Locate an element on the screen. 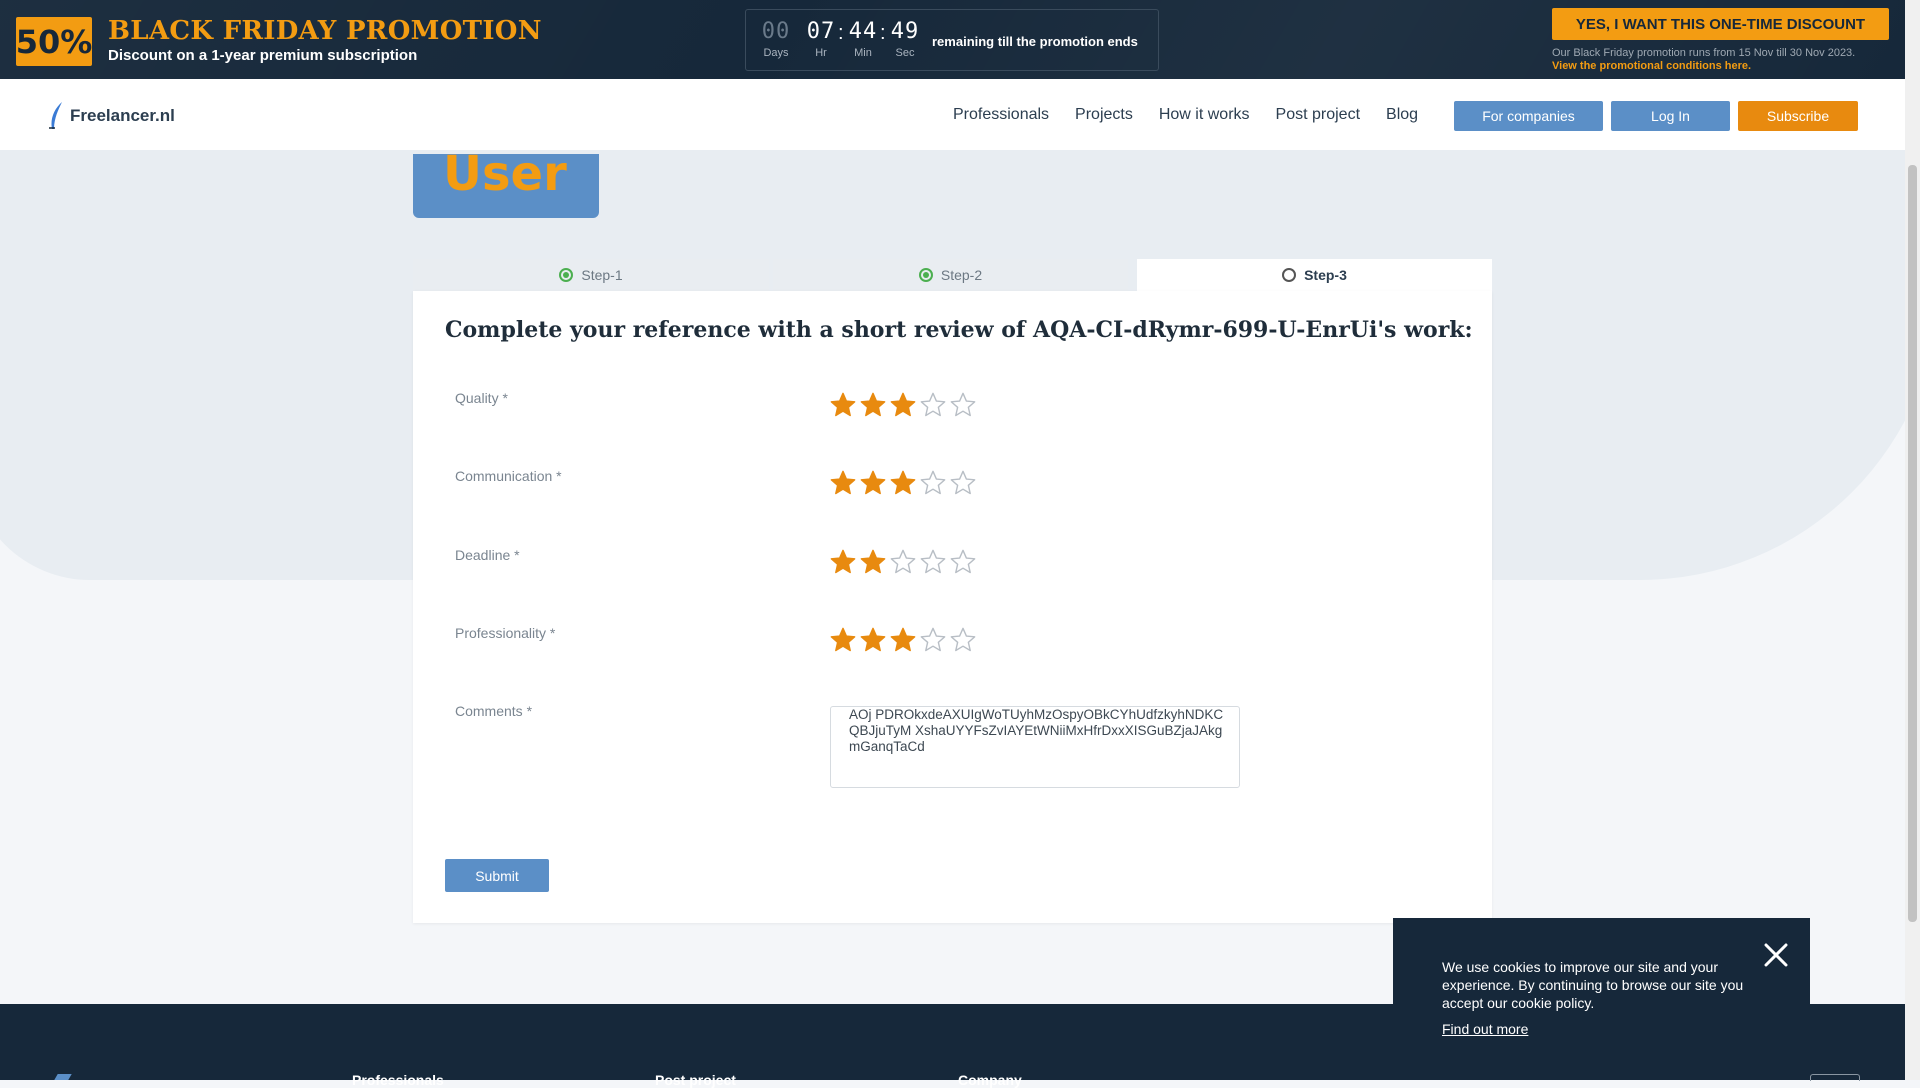 Image resolution: width=1920 pixels, height=1088 pixels. countdown-seconds-label: Sec is located at coordinates (905, 53).